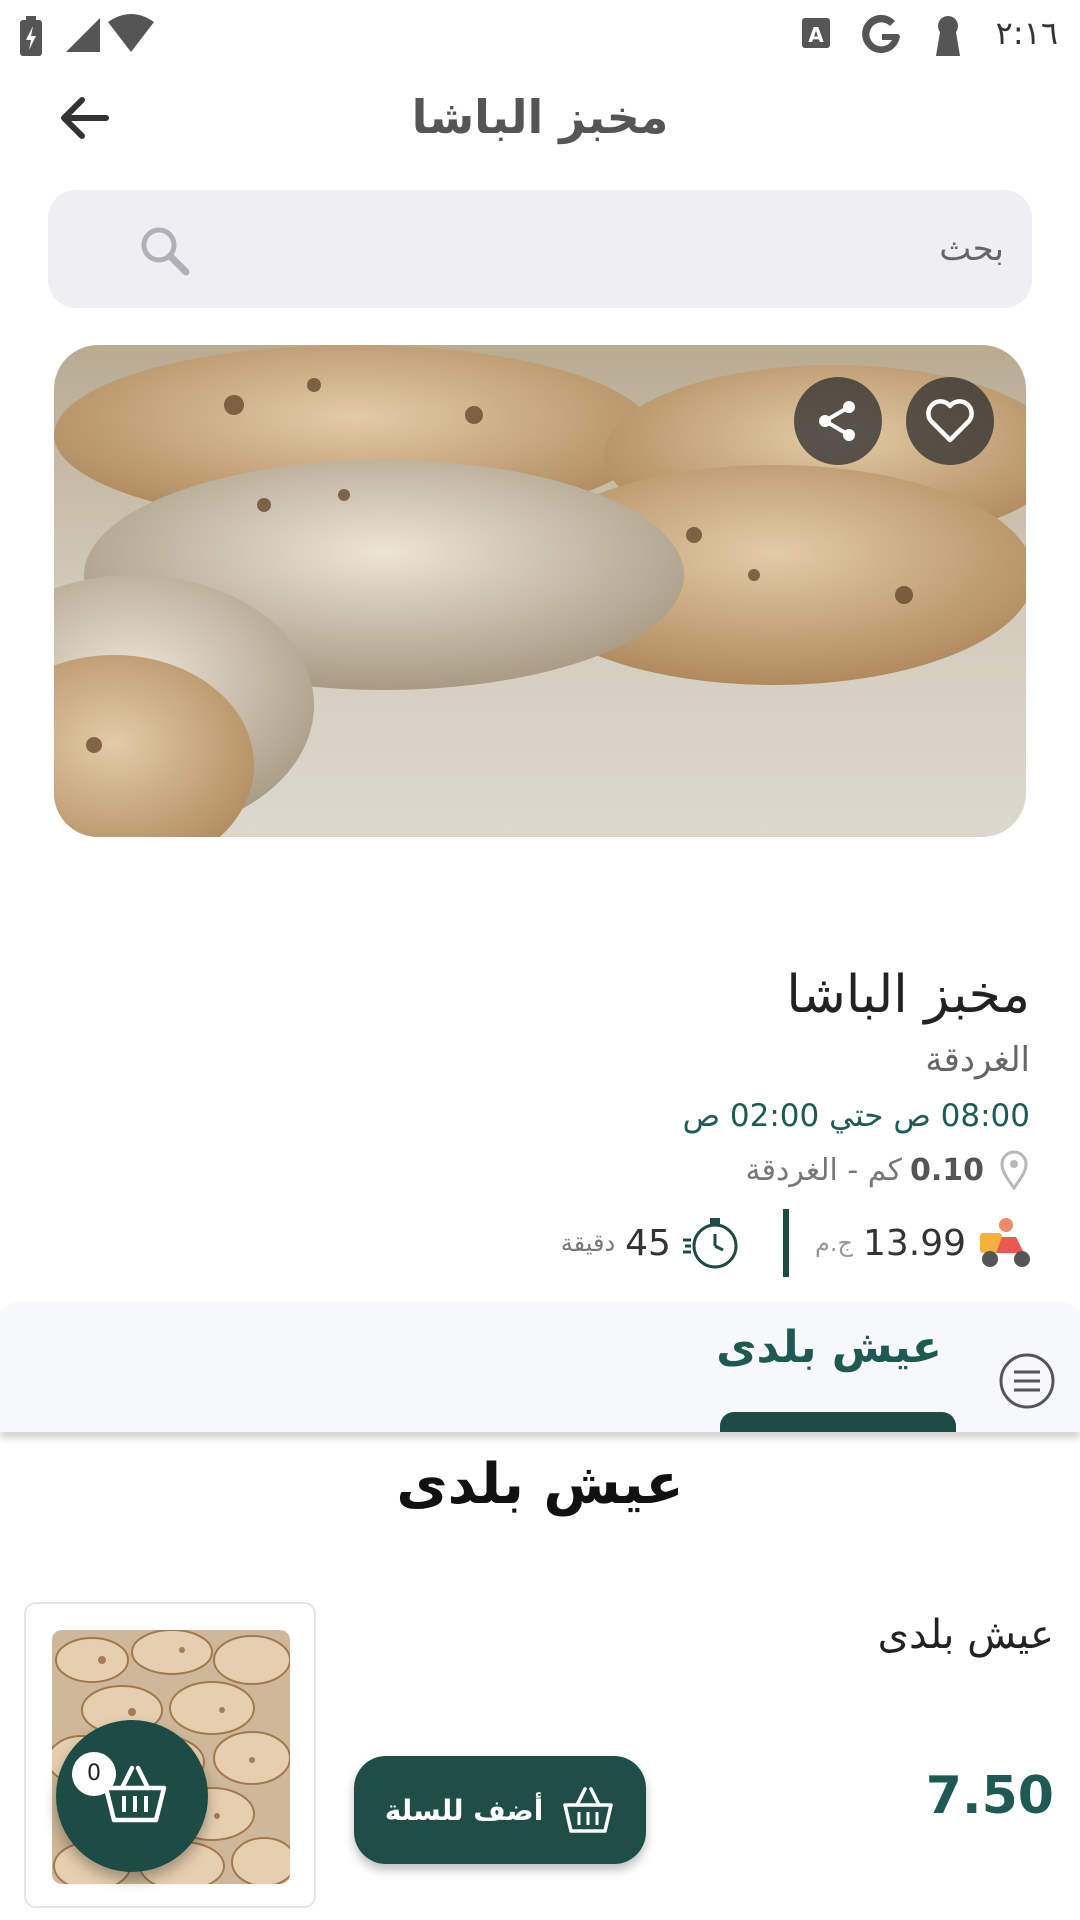 The width and height of the screenshot is (1080, 1920). I want to click on heart-icon, so click(950, 421).